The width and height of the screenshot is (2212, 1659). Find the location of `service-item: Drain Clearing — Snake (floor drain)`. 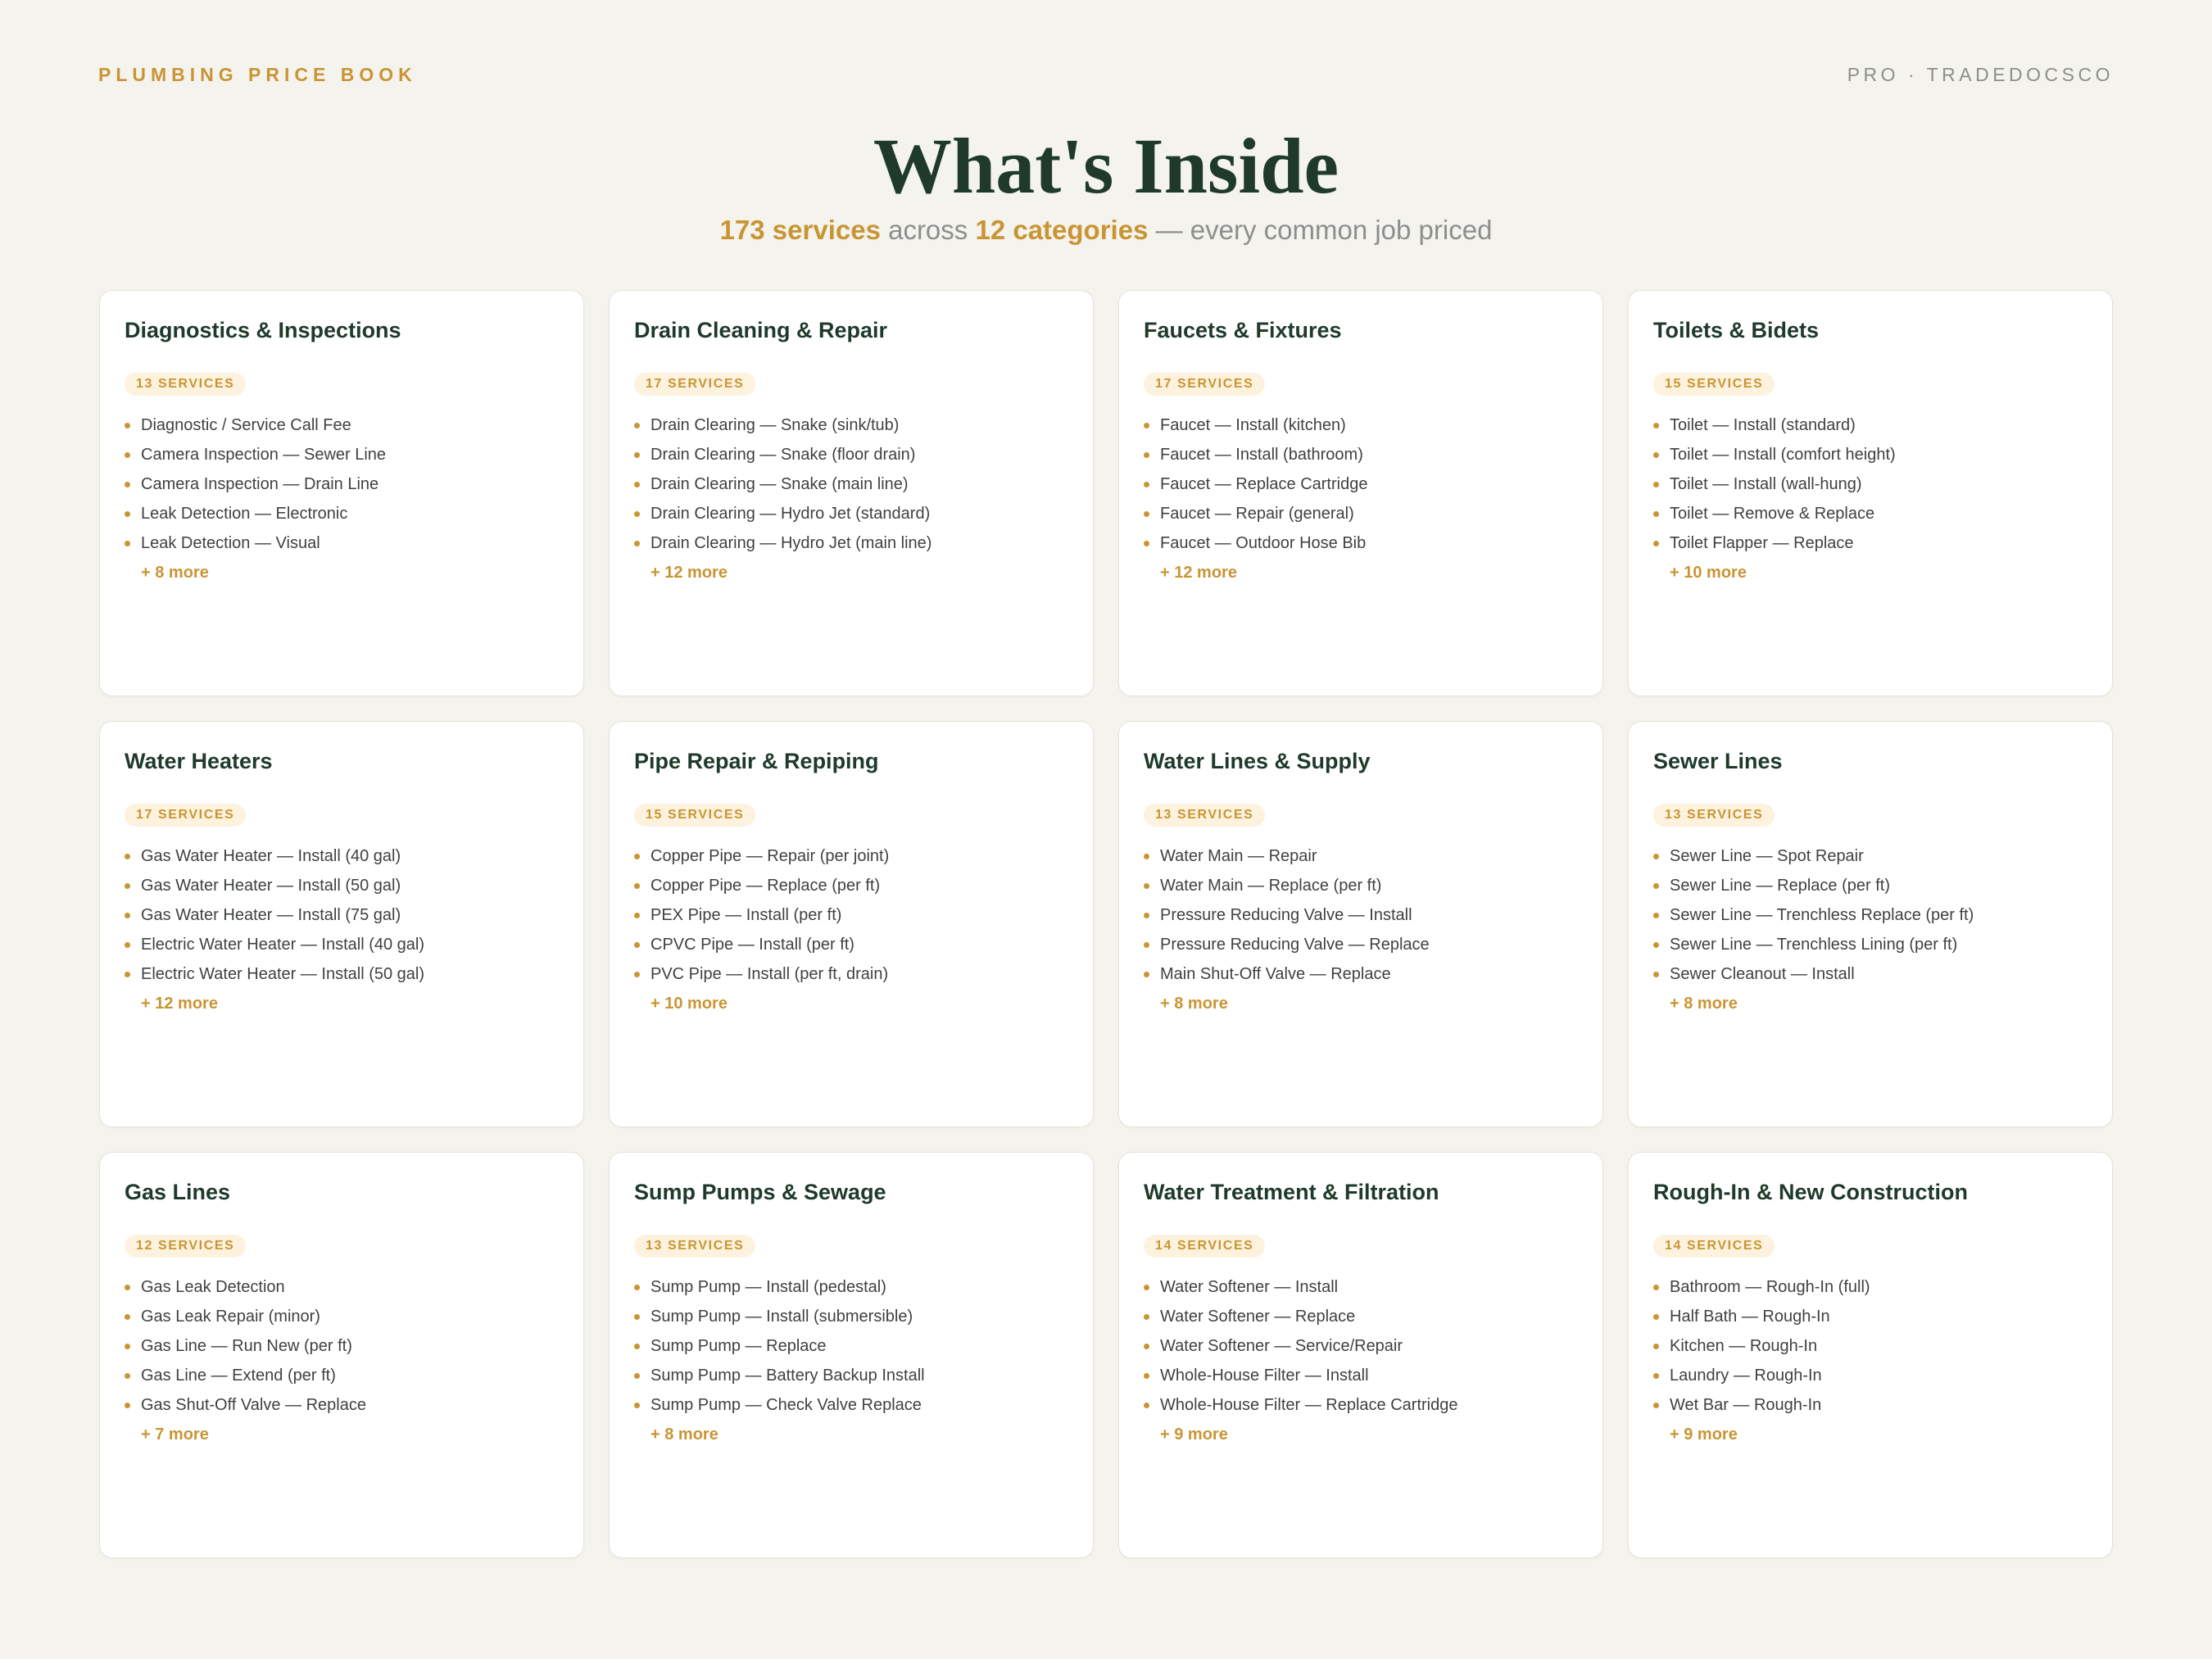

service-item: Drain Clearing — Snake (floor drain) is located at coordinates (851, 454).